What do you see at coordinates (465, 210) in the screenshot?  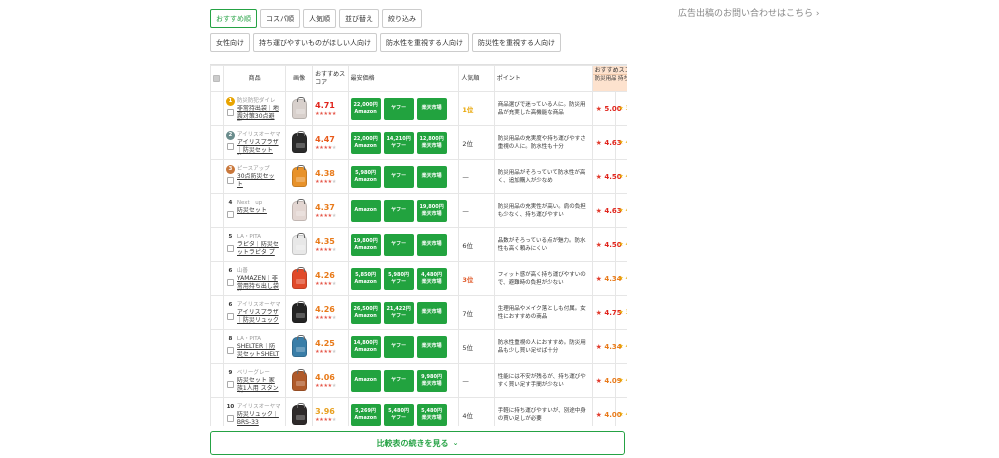 I see `popularity-rank: —` at bounding box center [465, 210].